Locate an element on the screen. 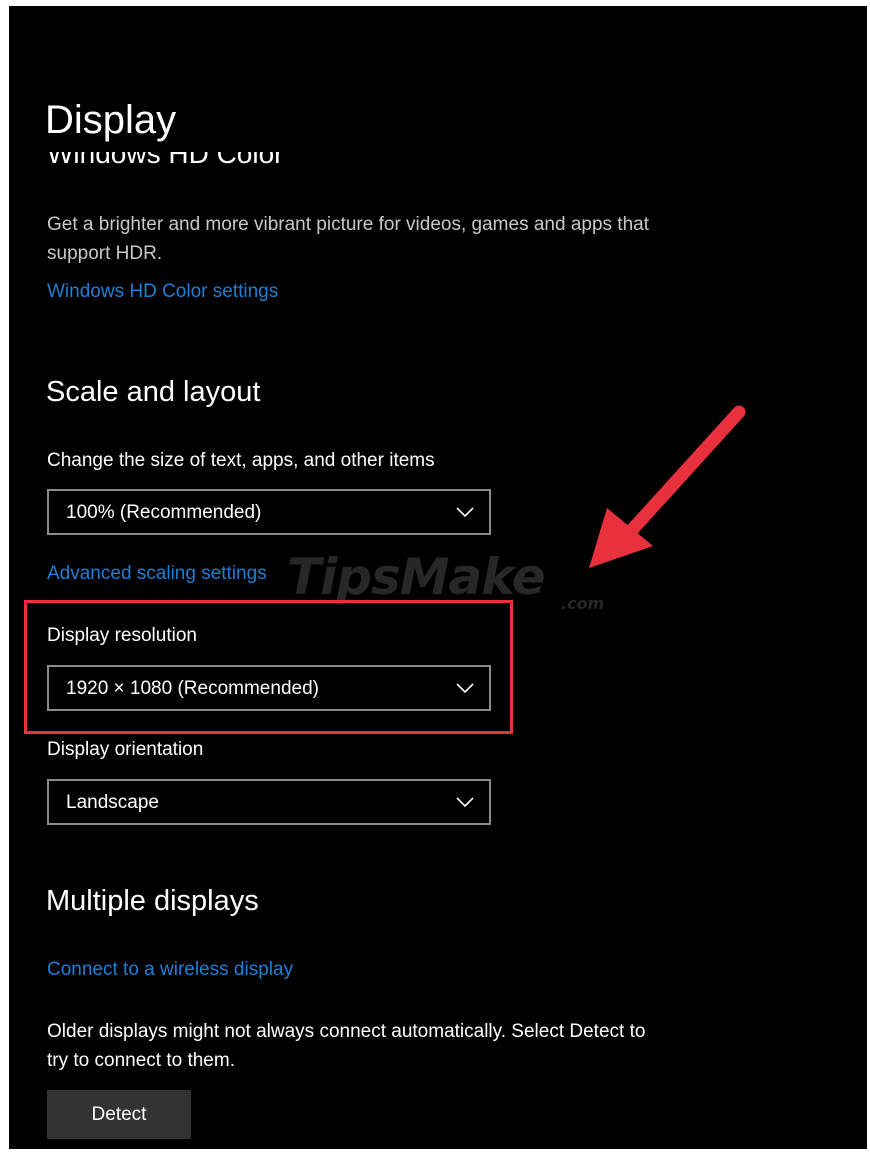  hd-color-settings-link: Windows HD Color settings is located at coordinates (162, 292).